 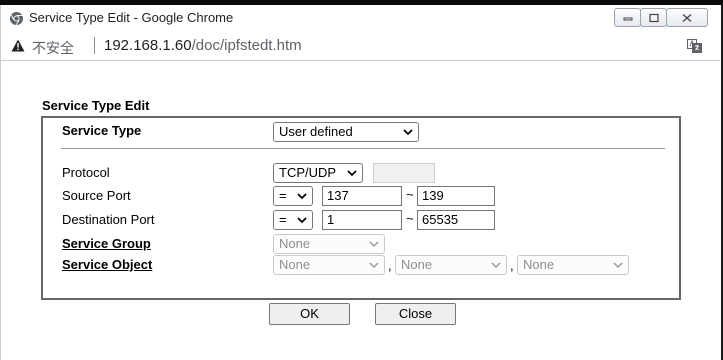 I want to click on section-divider, so click(x=363, y=148).